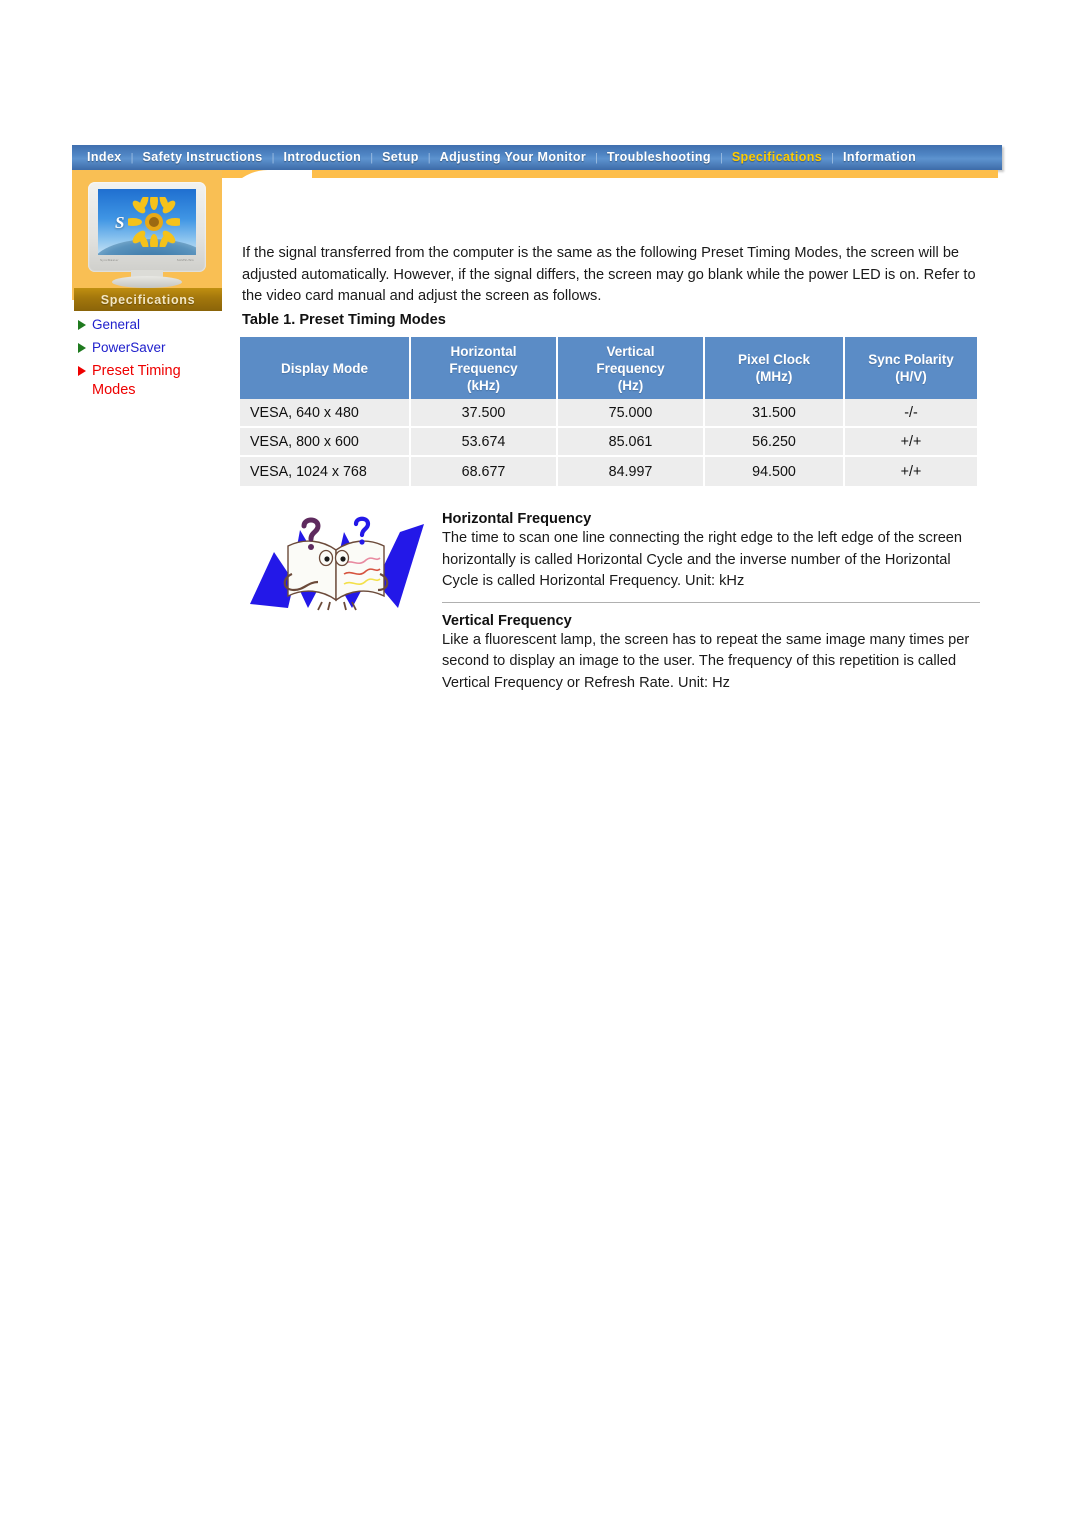  I want to click on table-cell-sync: -/-, so click(911, 413).